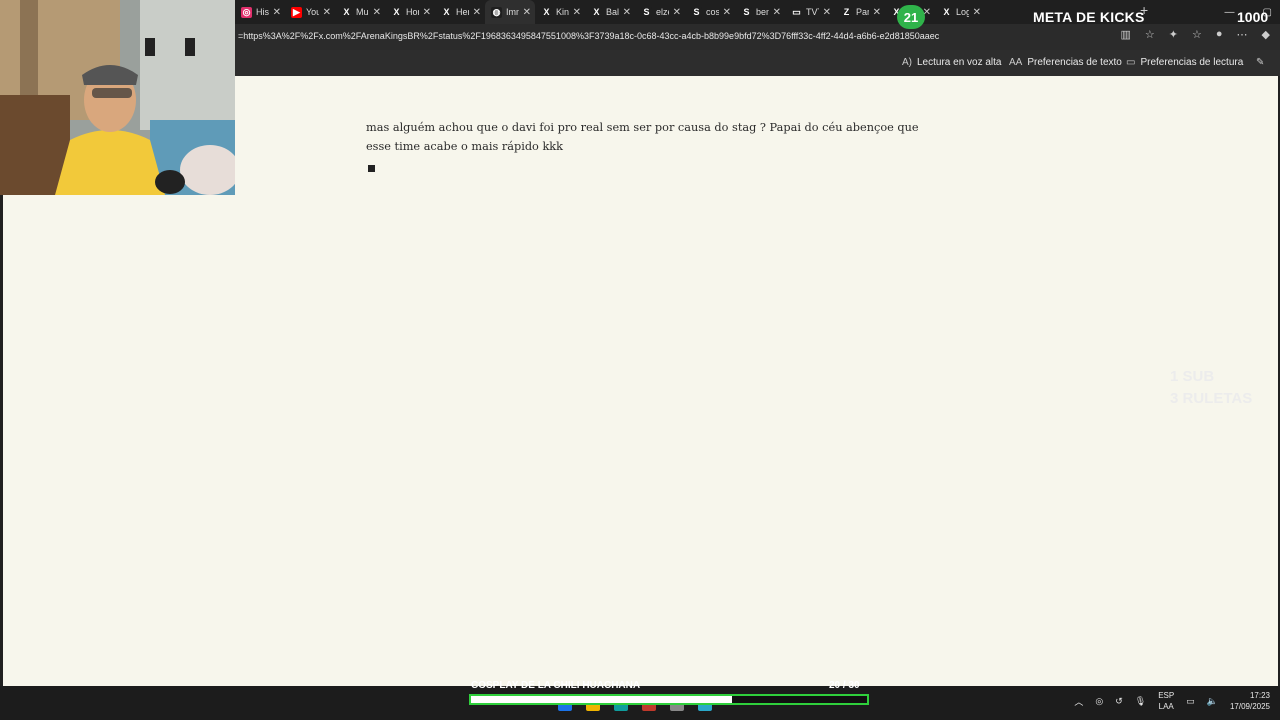 The width and height of the screenshot is (1280, 720). Describe the element at coordinates (1166, 706) in the screenshot. I see `language-bottom: LAA` at that location.